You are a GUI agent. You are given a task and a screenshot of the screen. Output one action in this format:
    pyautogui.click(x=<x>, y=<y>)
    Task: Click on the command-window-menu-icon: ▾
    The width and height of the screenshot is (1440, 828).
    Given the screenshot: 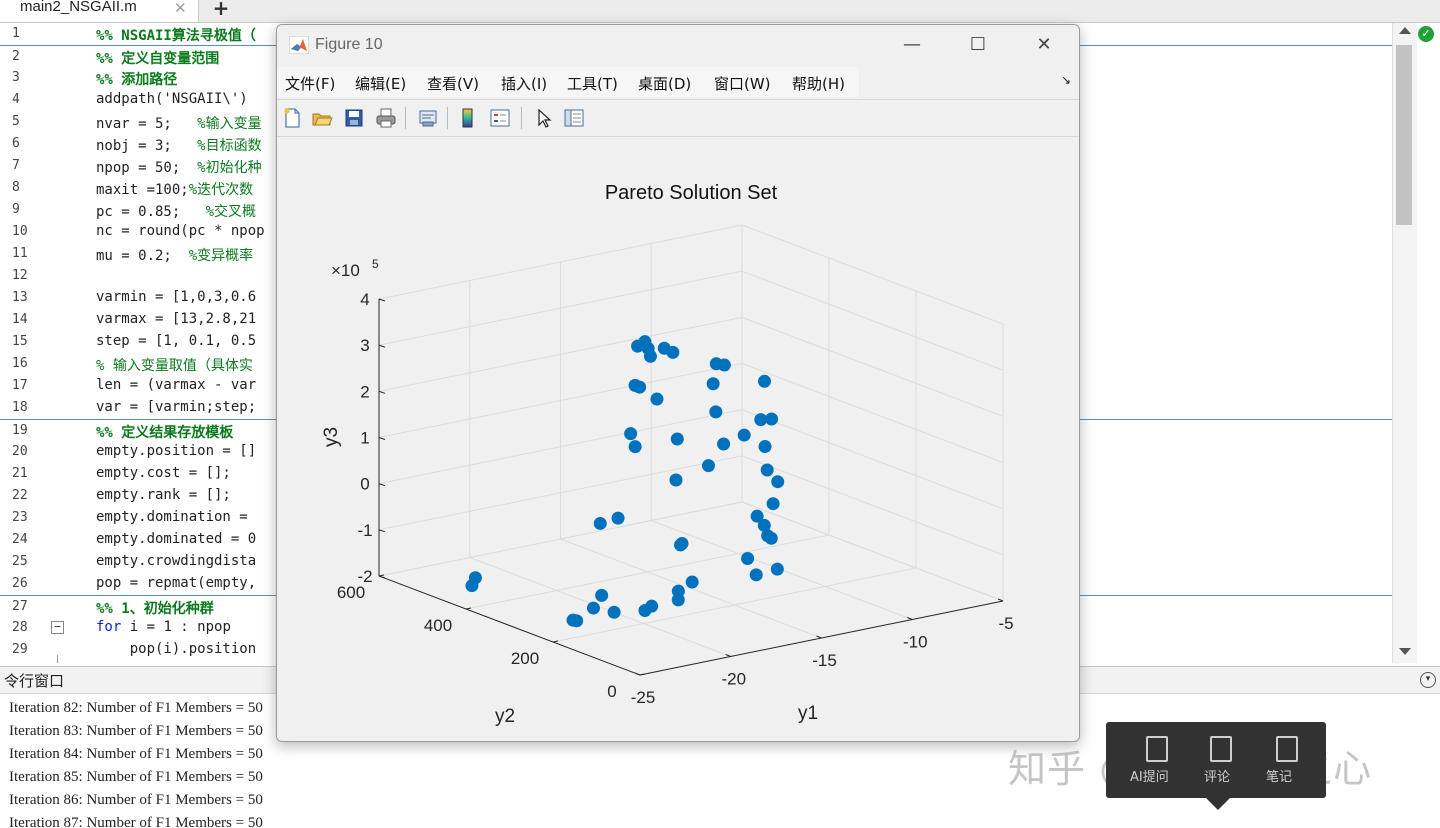 What is the action you would take?
    pyautogui.click(x=1428, y=680)
    